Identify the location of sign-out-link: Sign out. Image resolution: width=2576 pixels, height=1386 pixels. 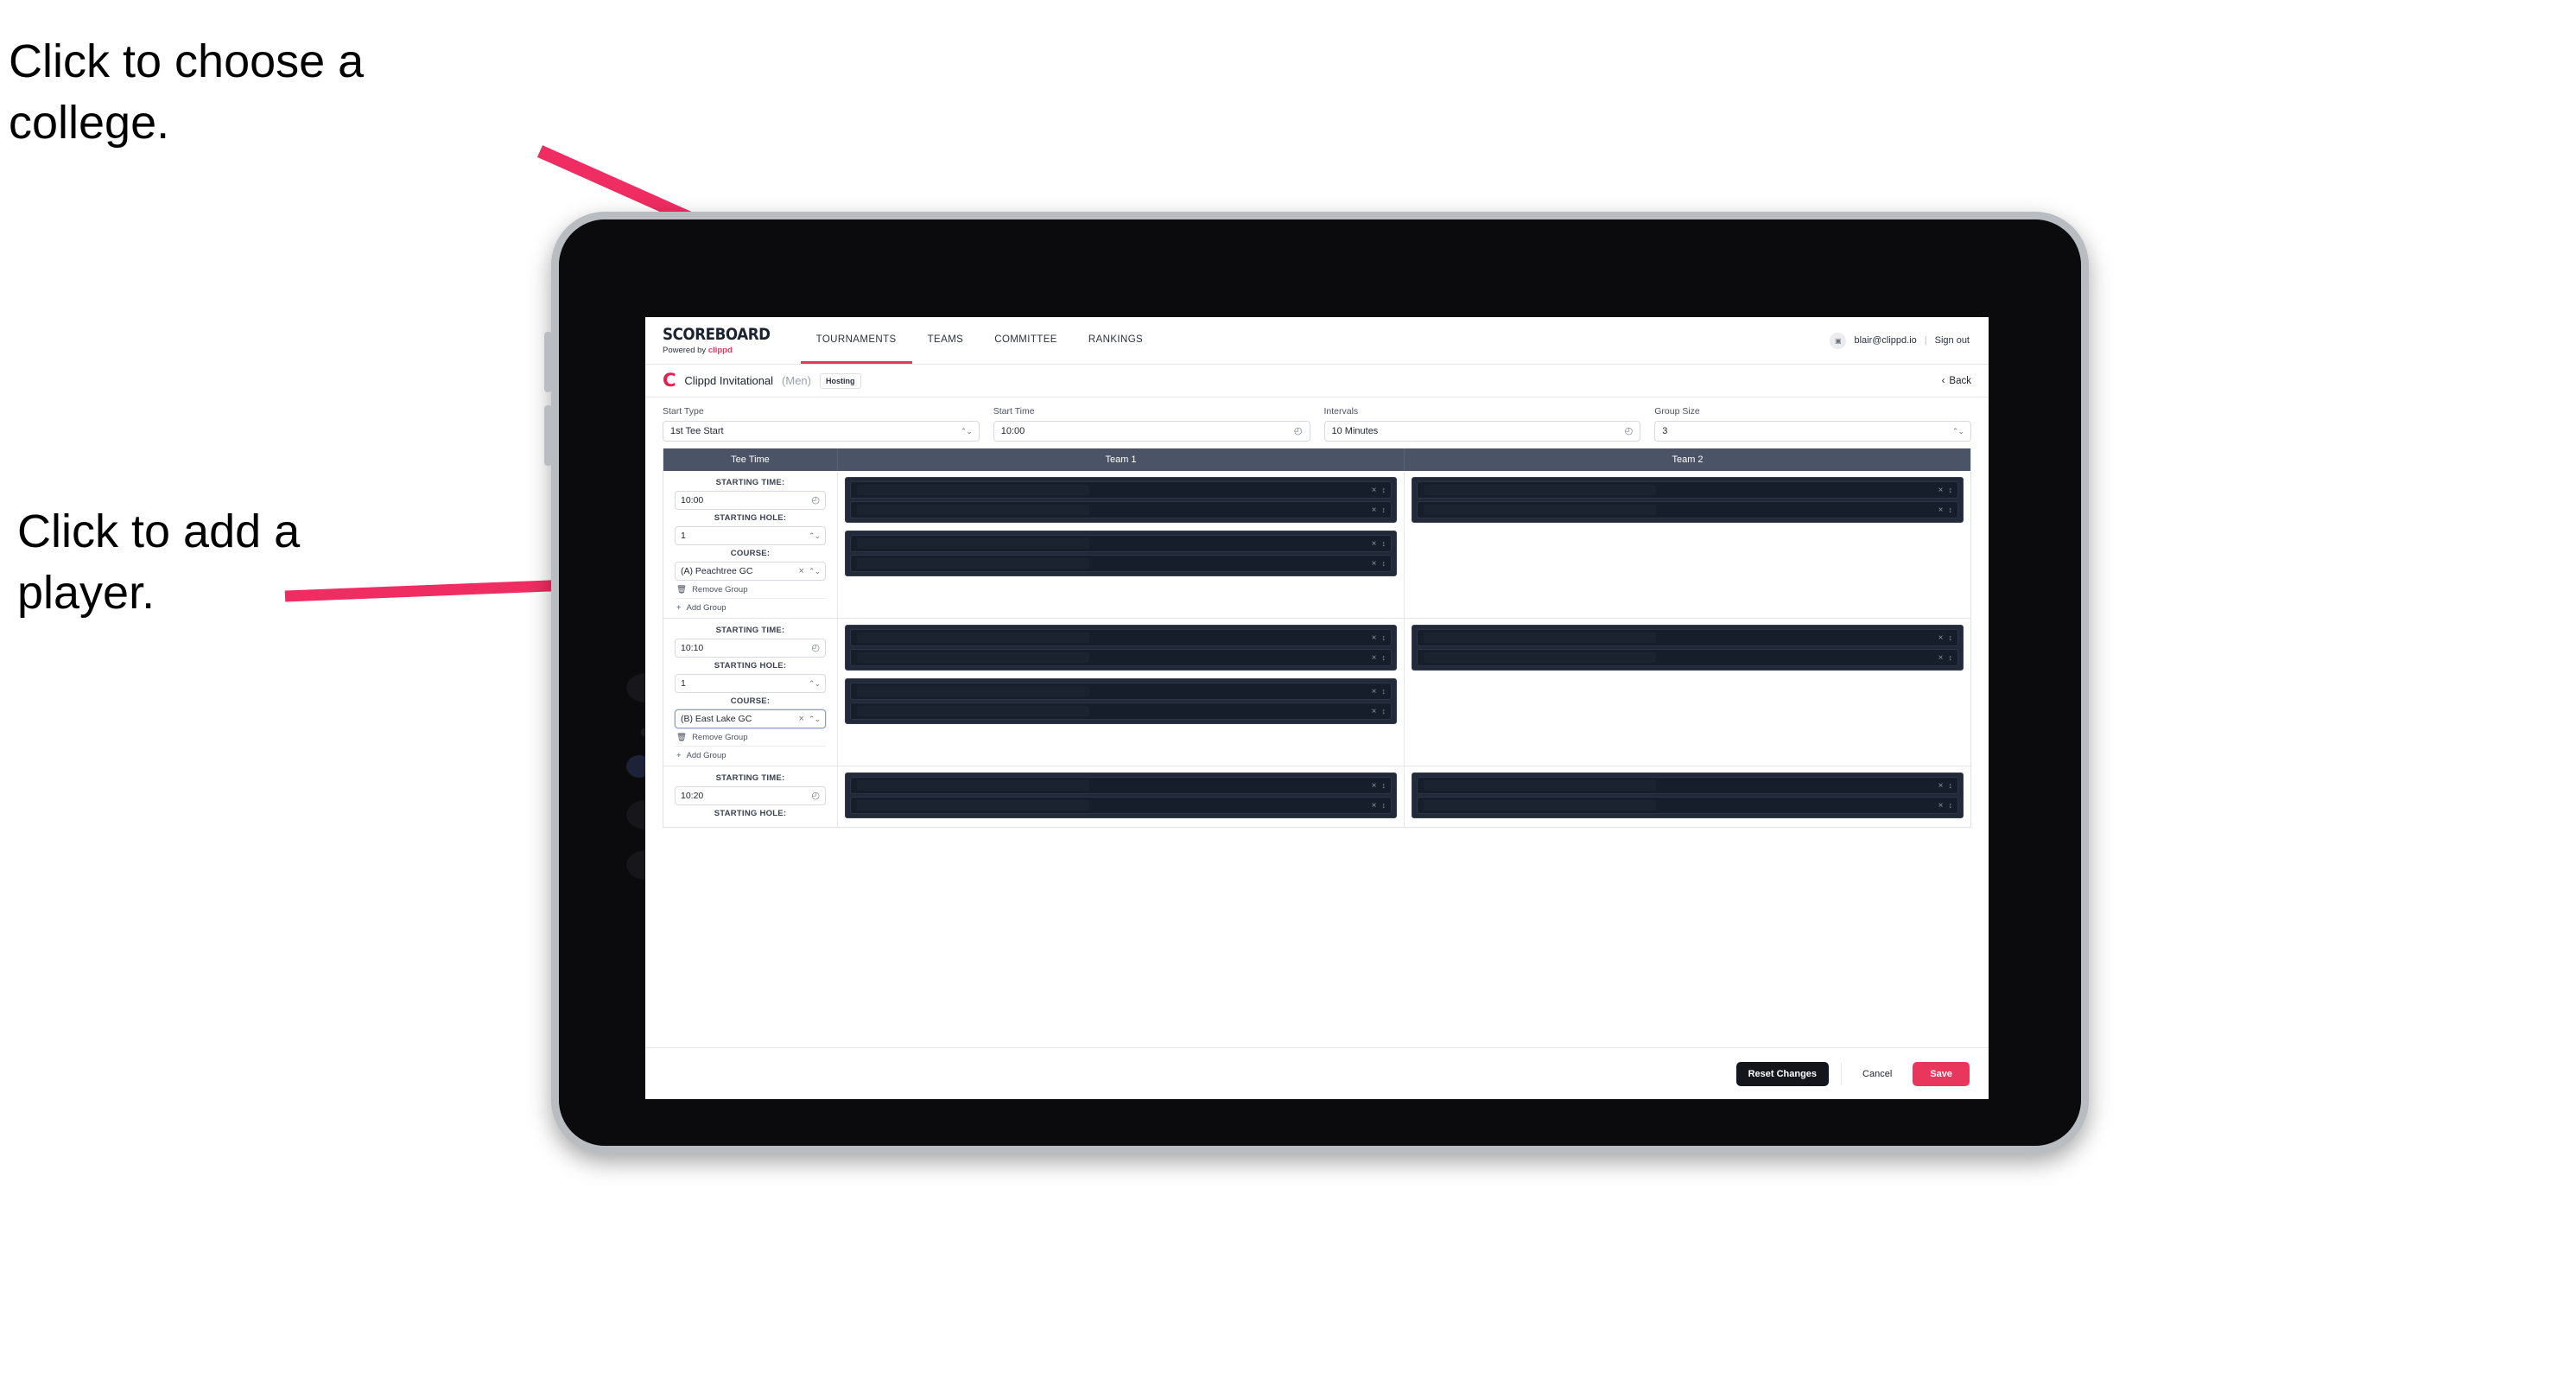
(1952, 340).